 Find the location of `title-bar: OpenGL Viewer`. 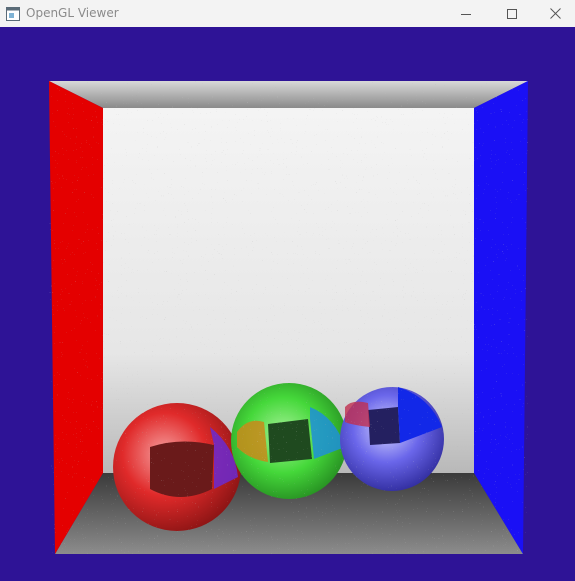

title-bar: OpenGL Viewer is located at coordinates (287, 13).